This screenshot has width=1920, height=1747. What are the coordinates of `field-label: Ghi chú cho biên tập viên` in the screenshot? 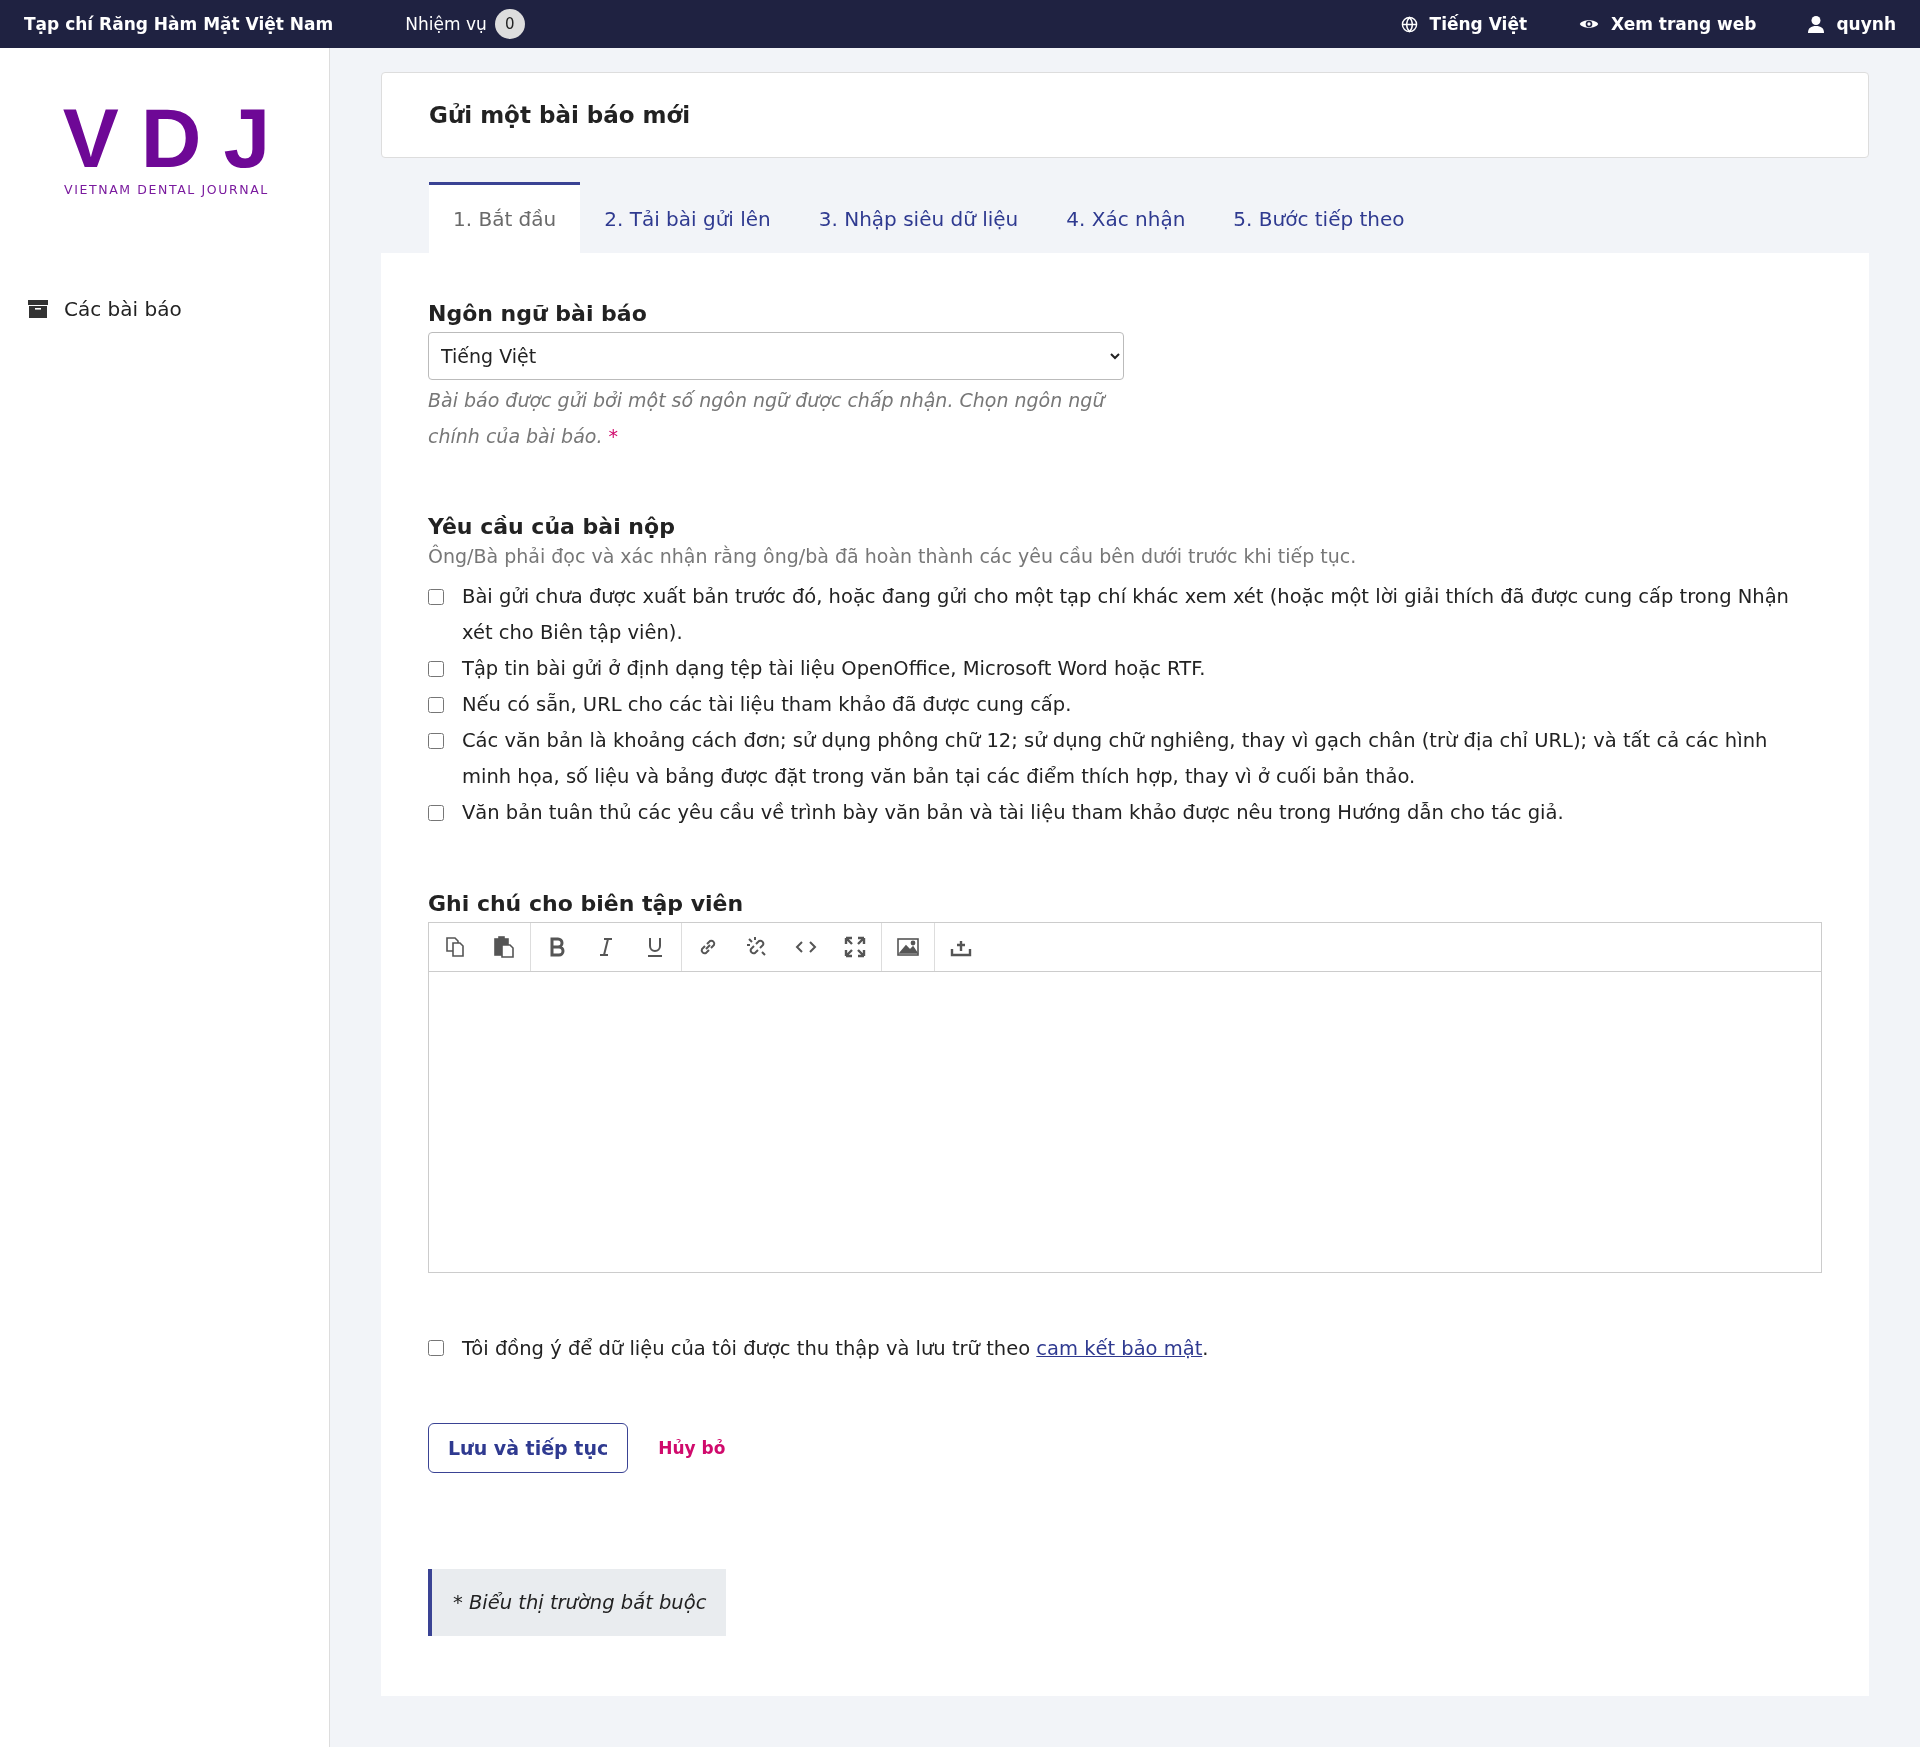 It's located at (586, 903).